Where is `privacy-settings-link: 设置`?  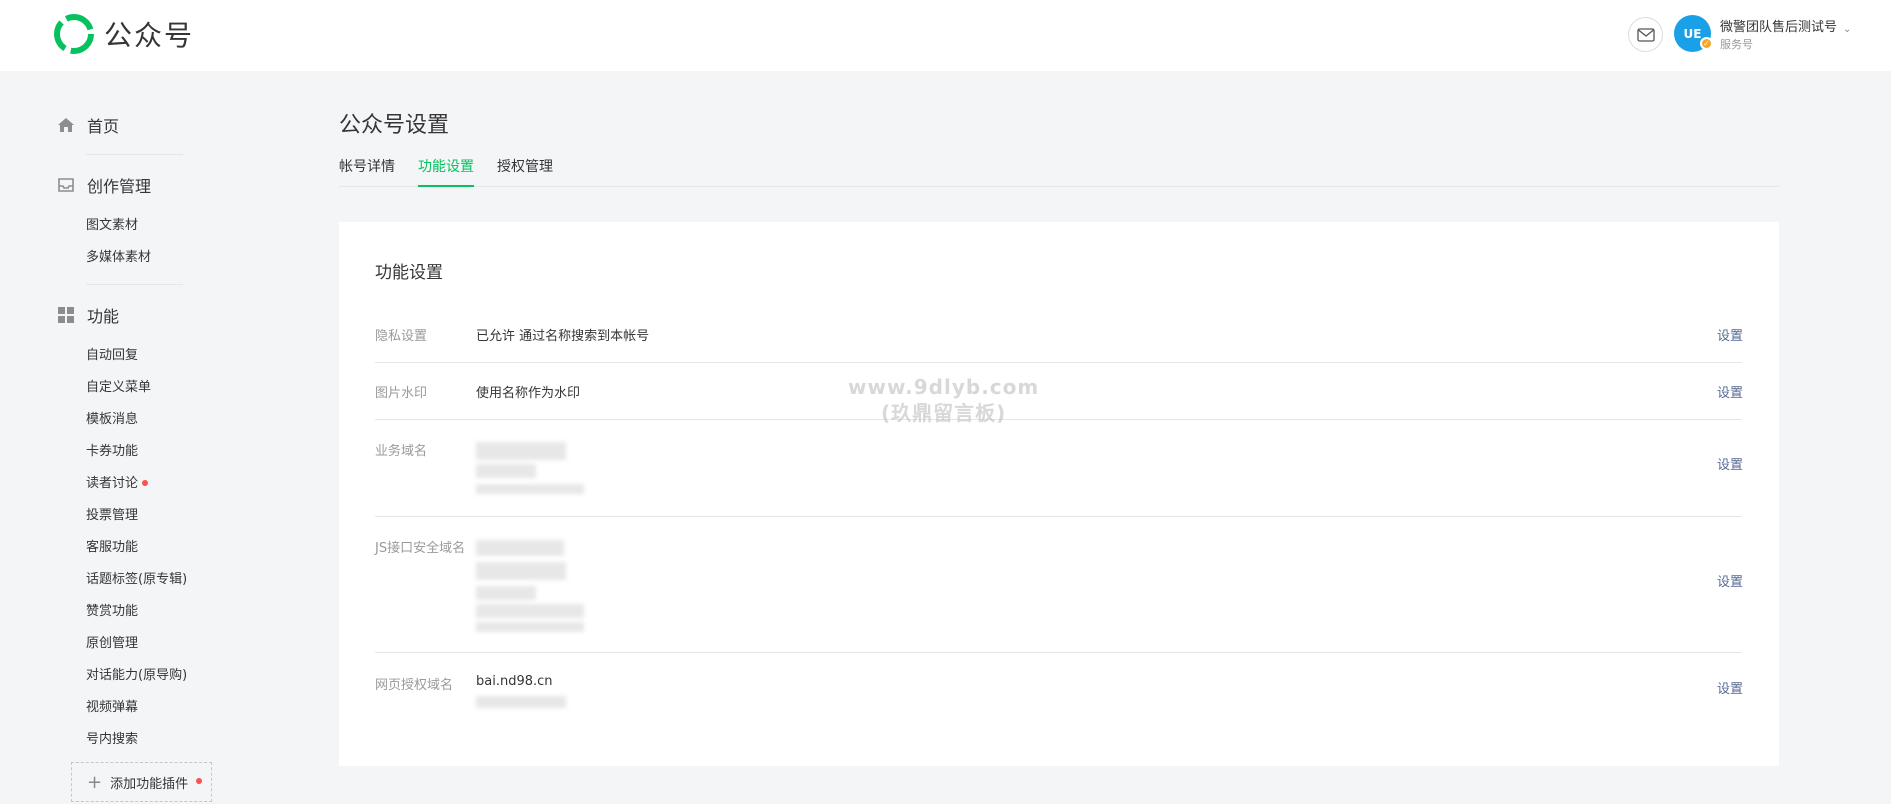
privacy-settings-link: 设置 is located at coordinates (1730, 334).